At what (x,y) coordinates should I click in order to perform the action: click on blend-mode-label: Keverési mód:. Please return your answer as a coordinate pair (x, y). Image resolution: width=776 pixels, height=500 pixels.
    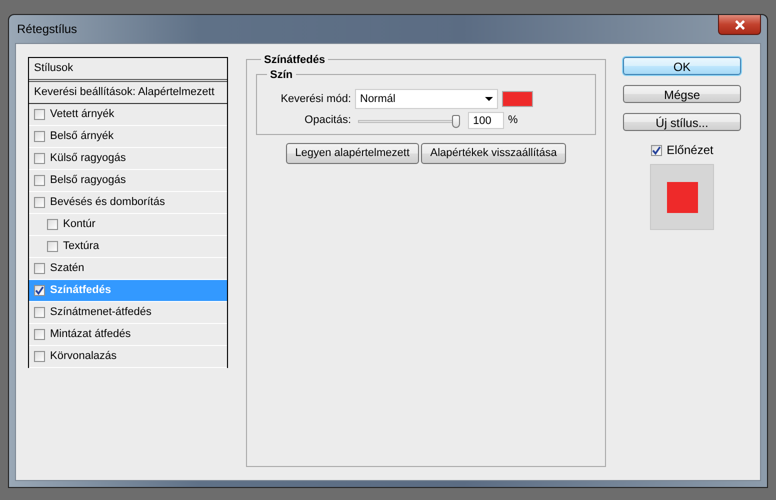
    Looking at the image, I should click on (315, 99).